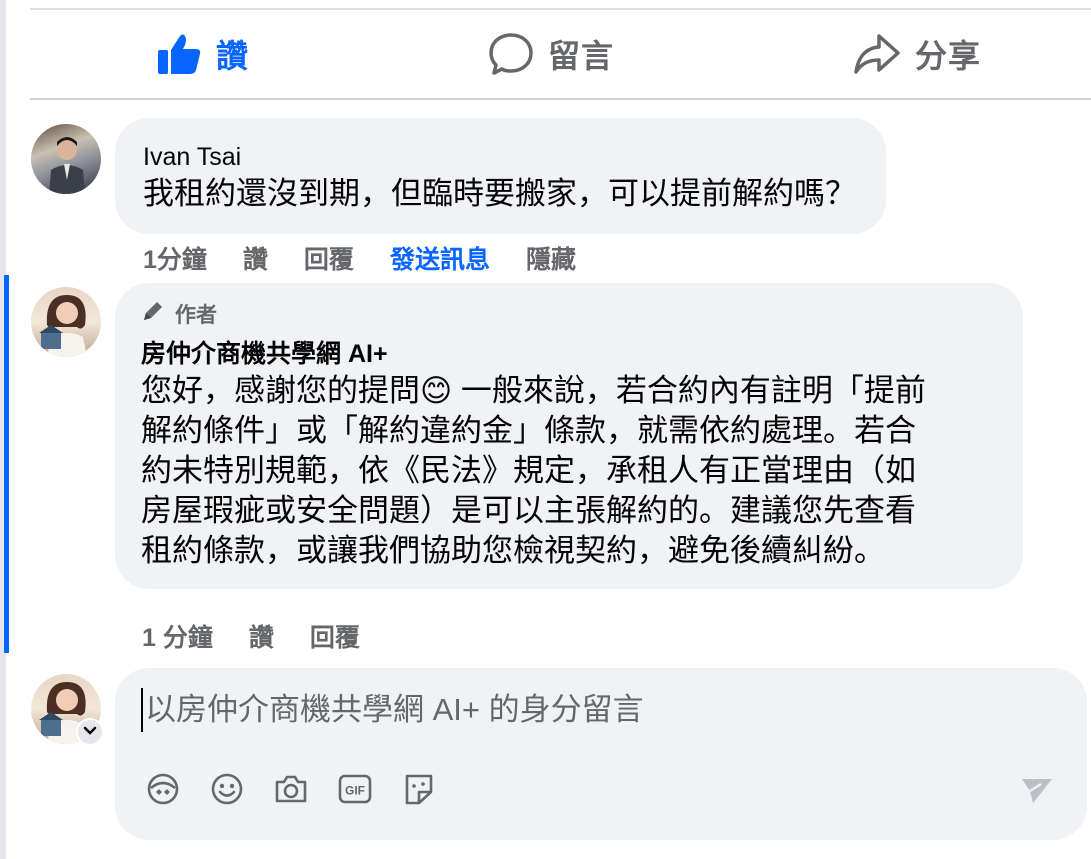 The image size is (1091, 859). I want to click on share-label: 分享, so click(947, 56).